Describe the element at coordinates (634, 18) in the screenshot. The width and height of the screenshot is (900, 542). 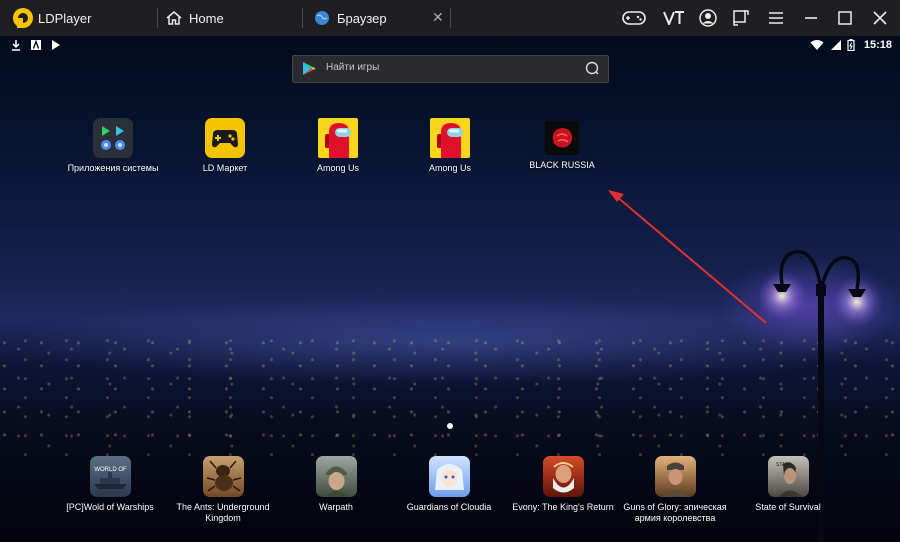
I see `gamepad-icon` at that location.